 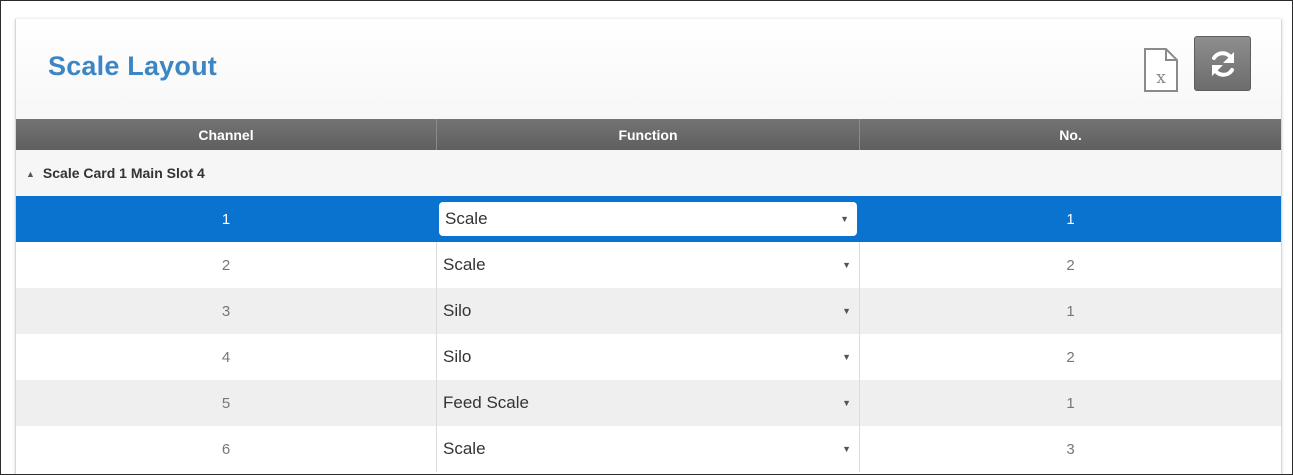 I want to click on svg-text: x, so click(x=1161, y=78).